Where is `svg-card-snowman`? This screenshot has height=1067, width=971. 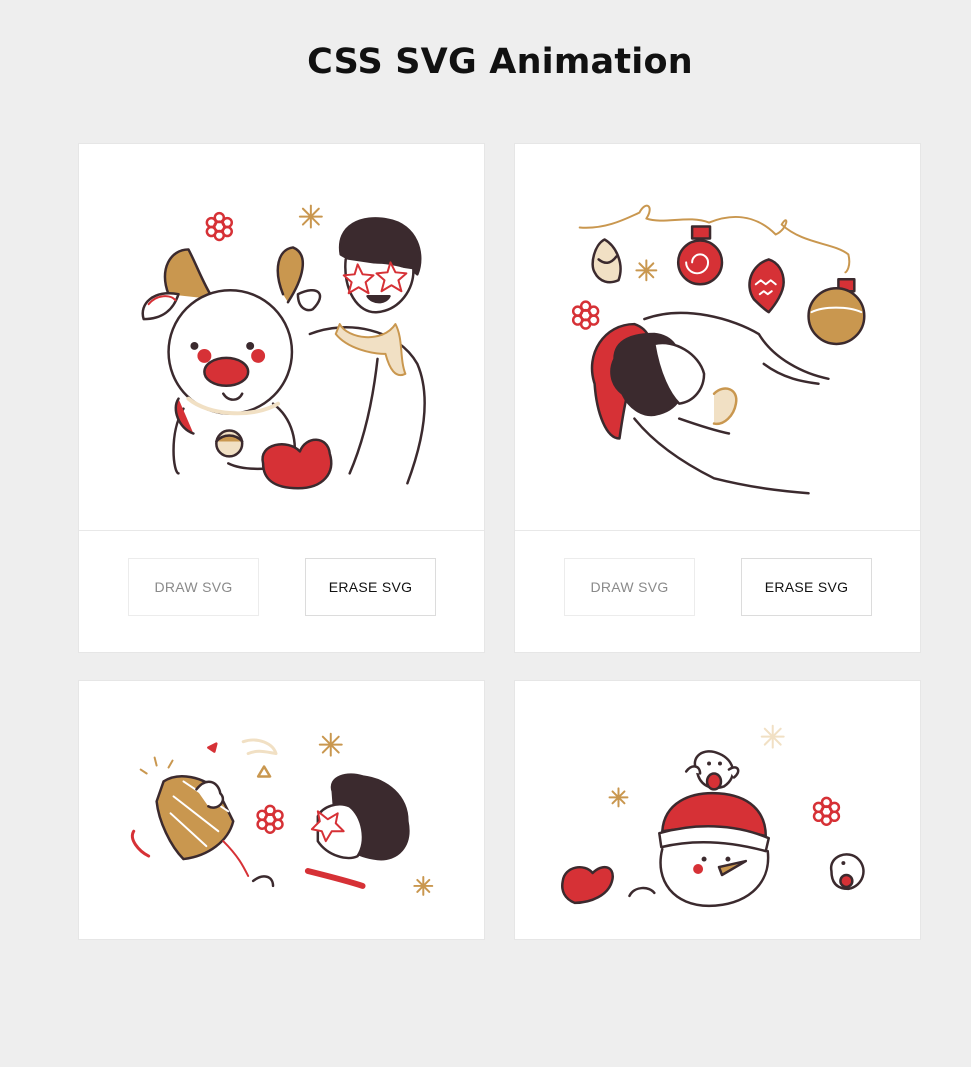 svg-card-snowman is located at coordinates (717, 810).